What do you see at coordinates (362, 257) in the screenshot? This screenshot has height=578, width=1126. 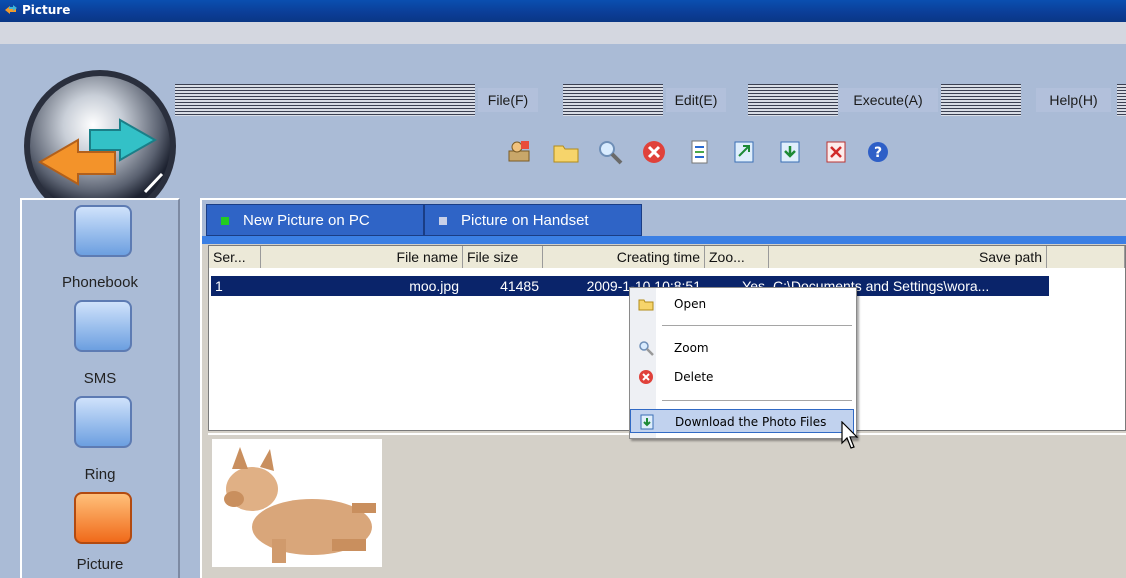 I see `column-header-file-name: File name` at bounding box center [362, 257].